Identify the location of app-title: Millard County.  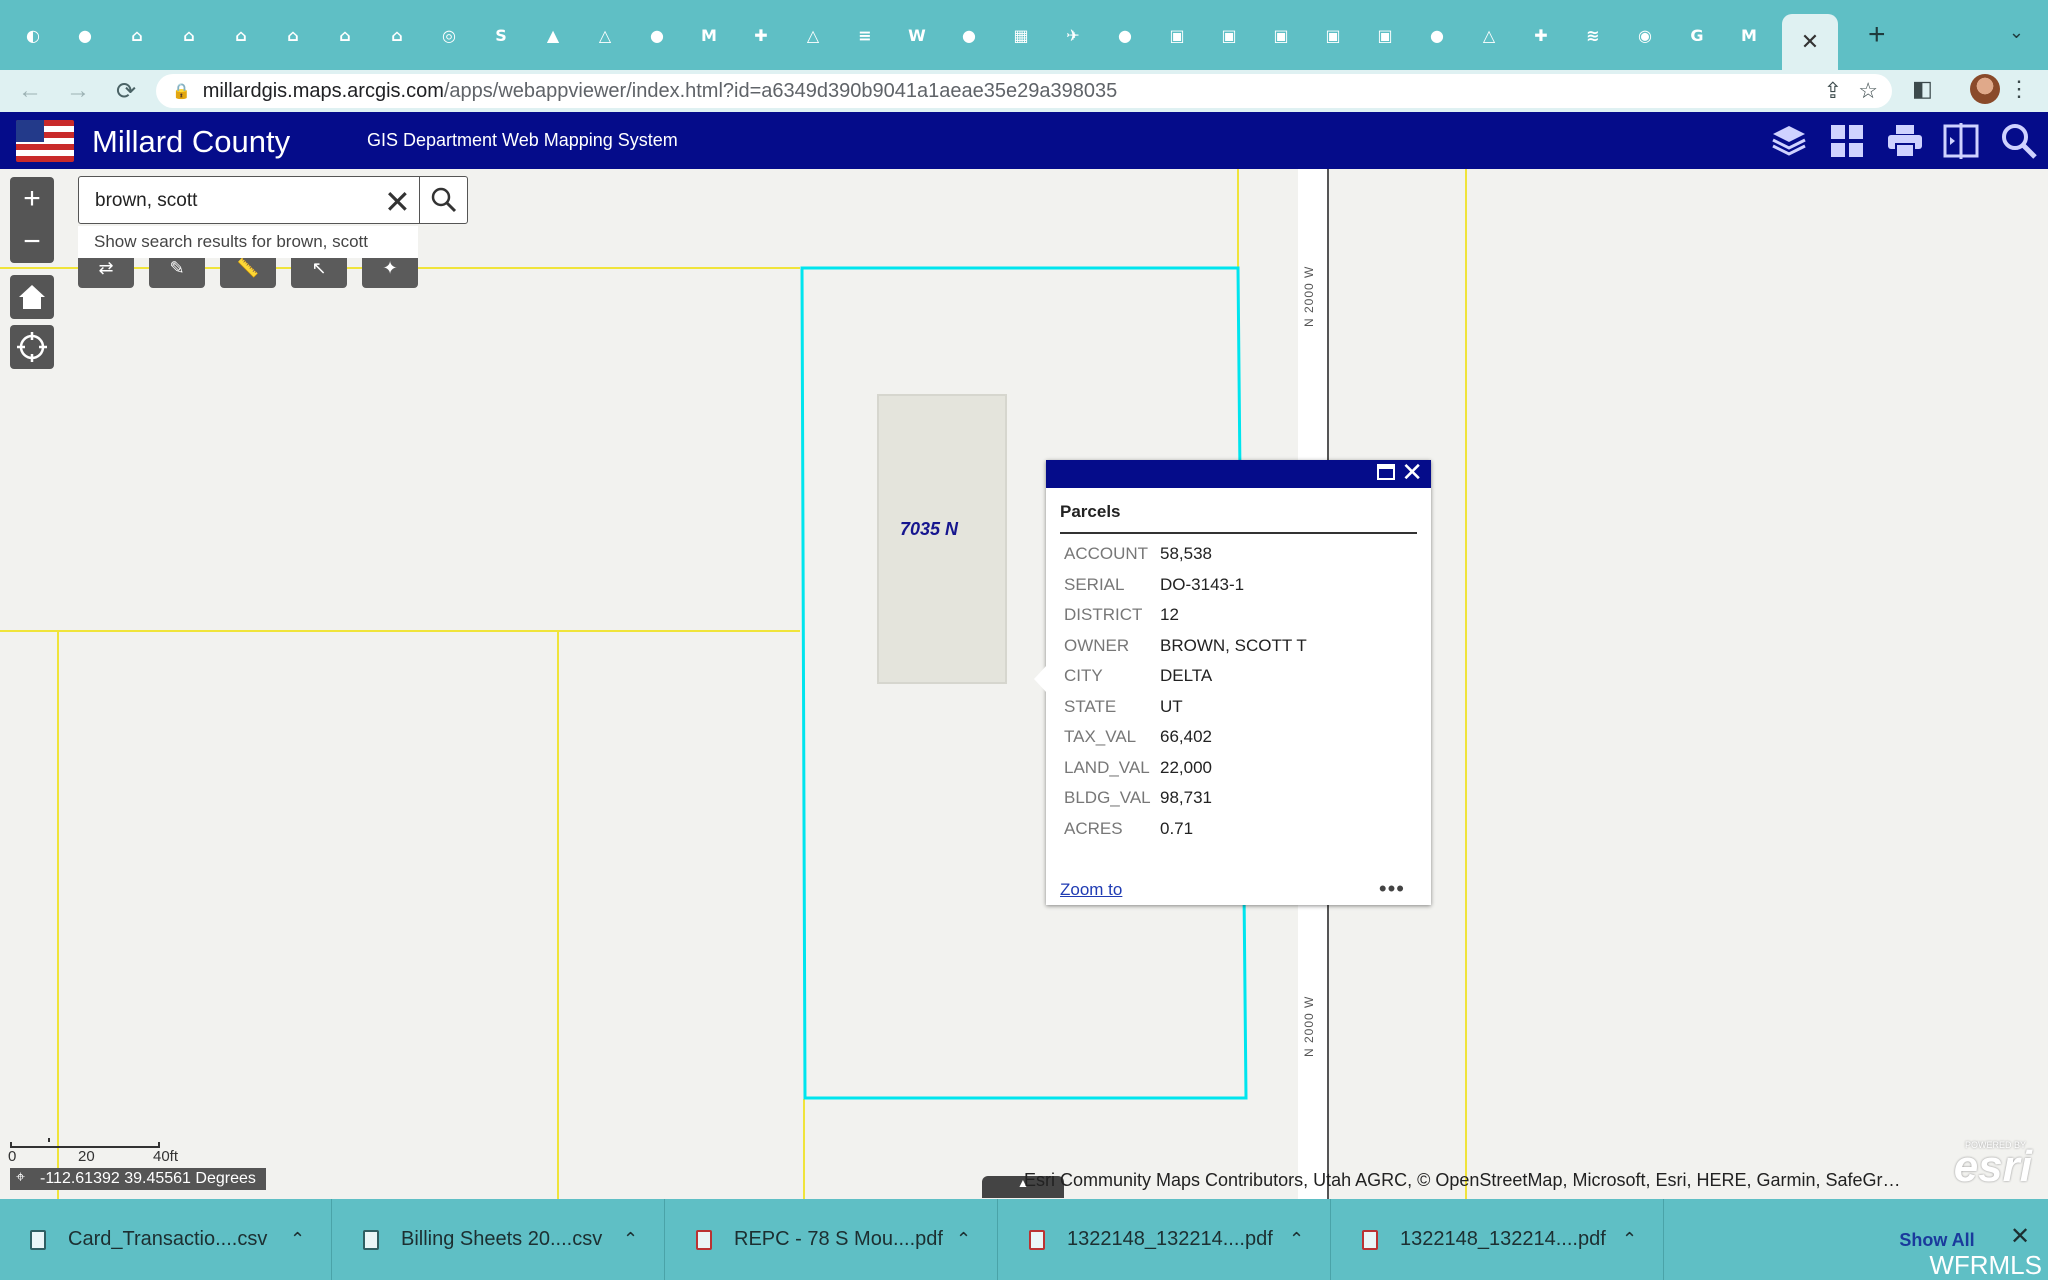
(191, 141).